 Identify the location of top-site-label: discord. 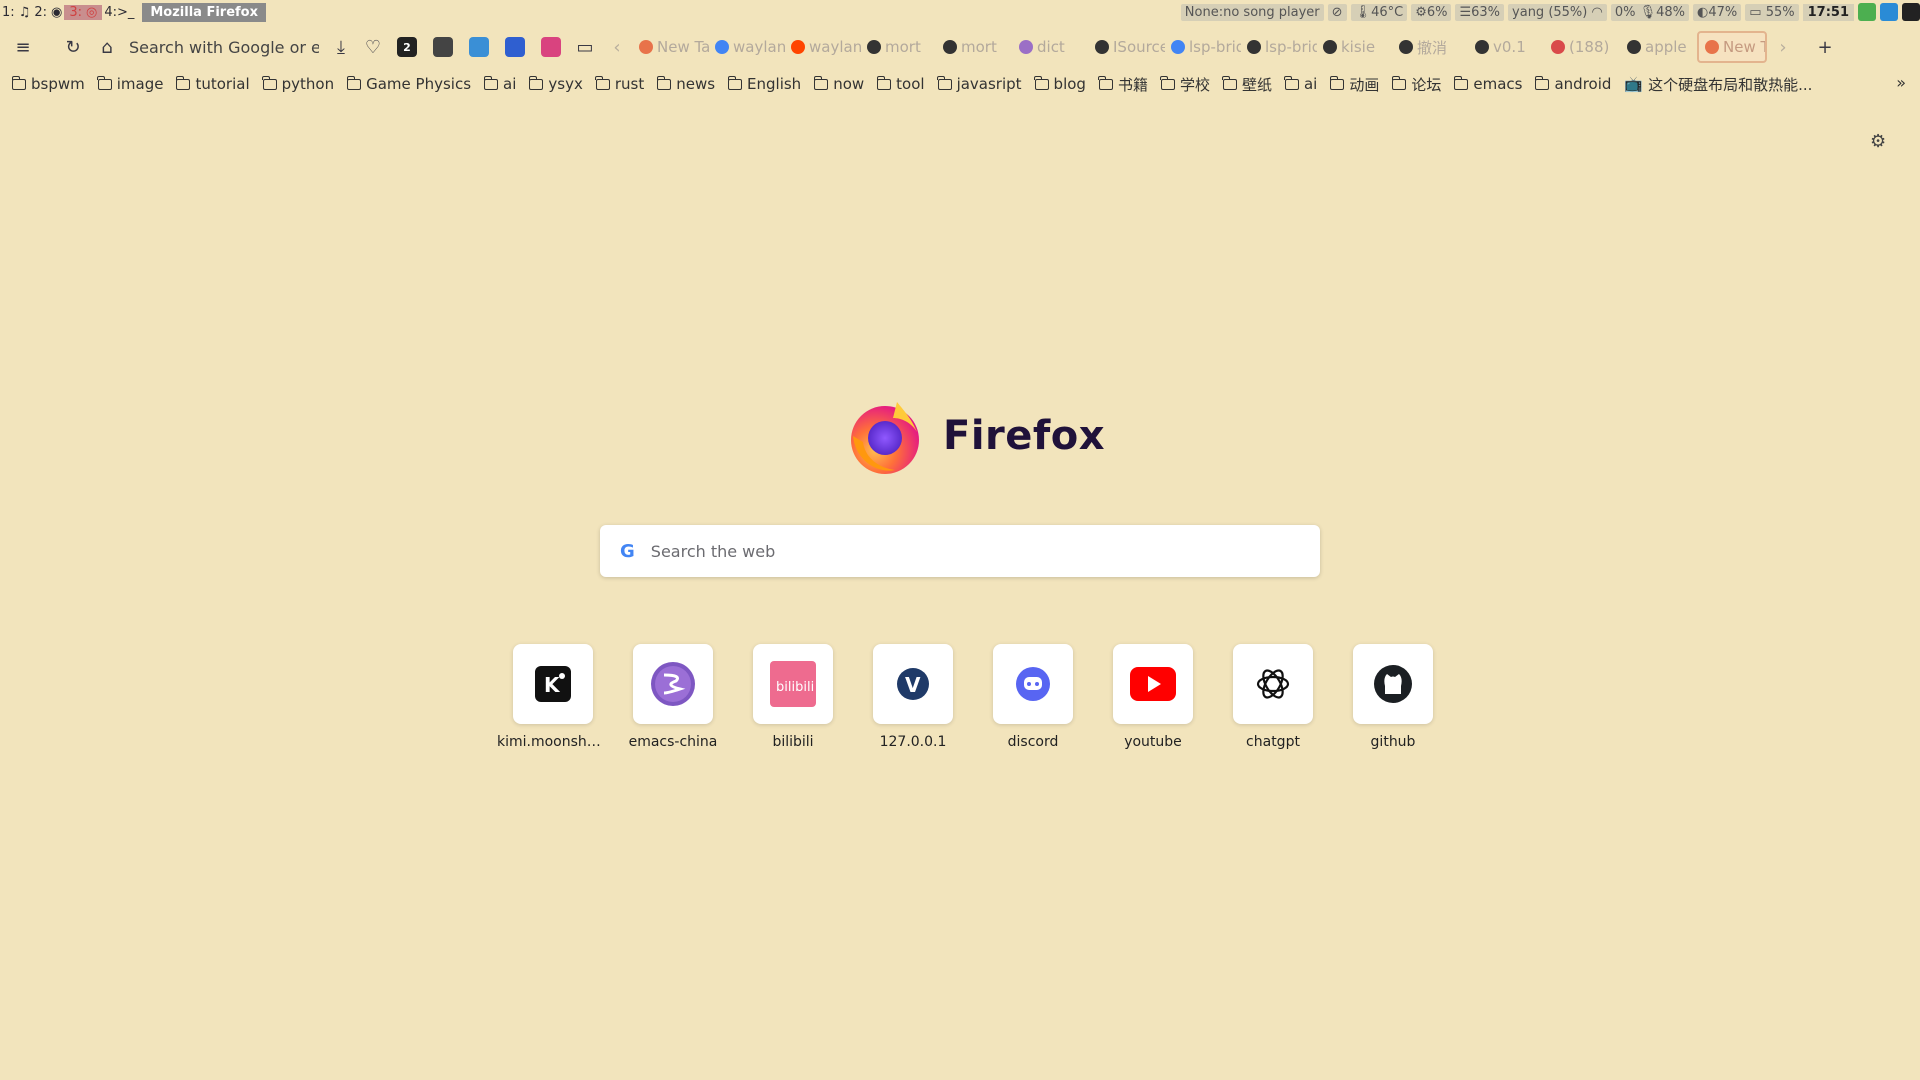
(1033, 742).